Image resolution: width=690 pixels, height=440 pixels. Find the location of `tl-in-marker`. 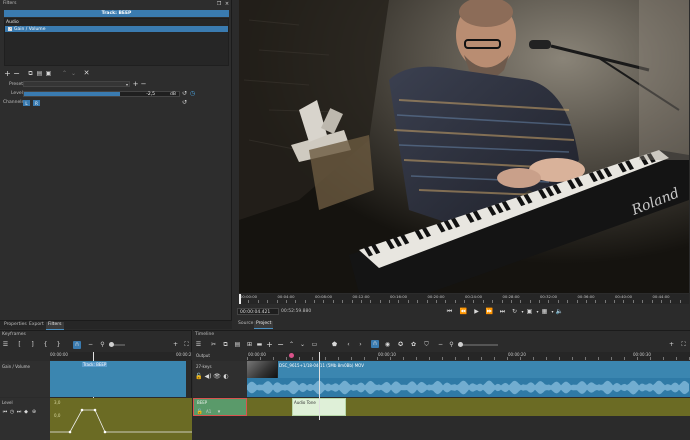

tl-in-marker is located at coordinates (291, 355).